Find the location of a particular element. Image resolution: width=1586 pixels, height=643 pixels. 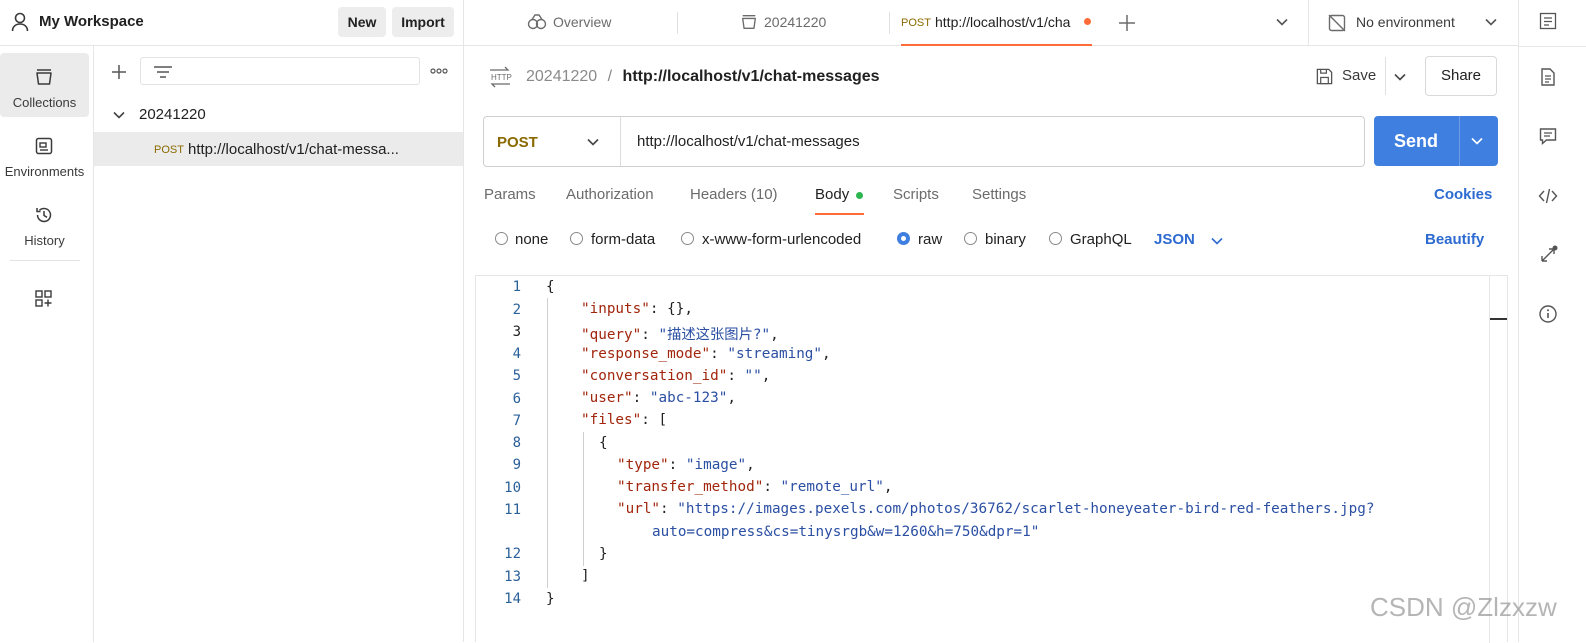

tab-active-request: POST http://localhost/v1/cha is located at coordinates (996, 23).